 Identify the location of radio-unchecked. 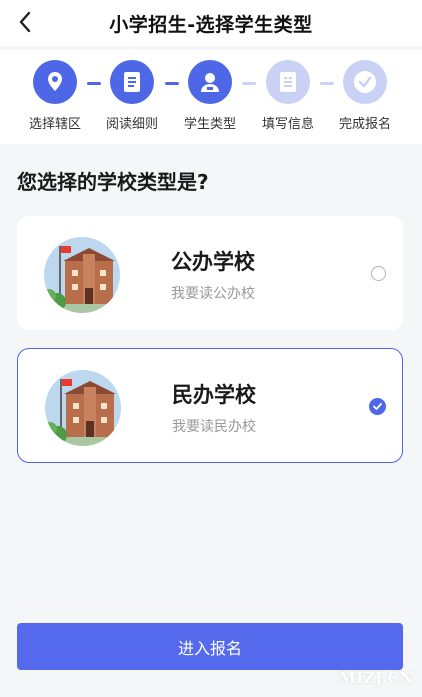
(378, 273).